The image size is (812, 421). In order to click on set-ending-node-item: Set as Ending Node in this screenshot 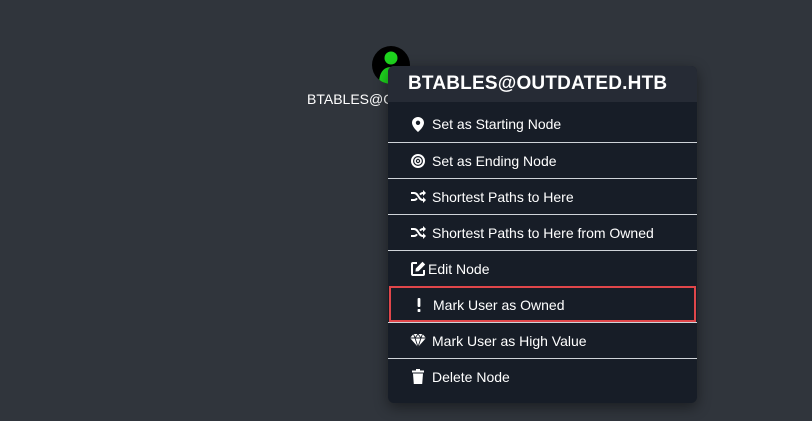, I will do `click(542, 160)`.